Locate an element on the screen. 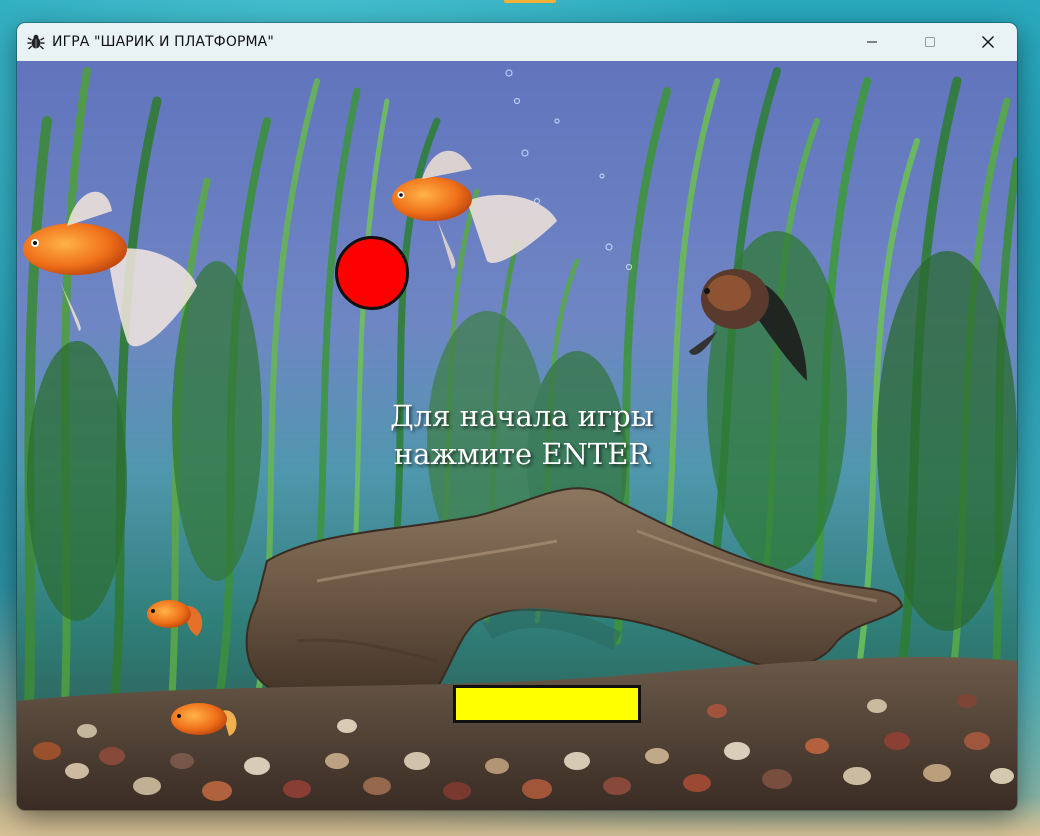  minimize-icon is located at coordinates (872, 42).